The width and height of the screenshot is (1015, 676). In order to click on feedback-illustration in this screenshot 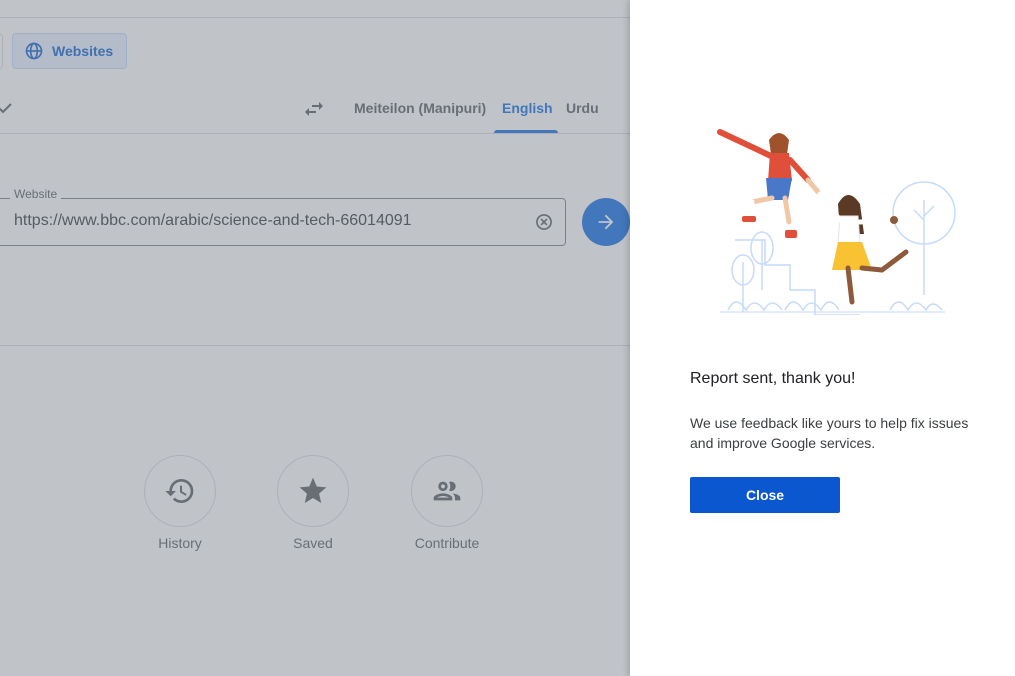, I will do `click(836, 222)`.